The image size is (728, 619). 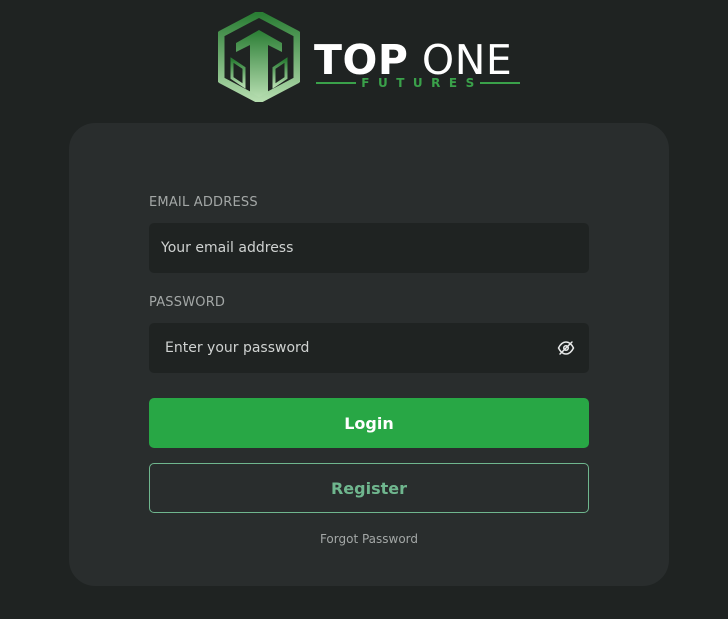 I want to click on forgot-password-link: Forgot Password, so click(x=369, y=539).